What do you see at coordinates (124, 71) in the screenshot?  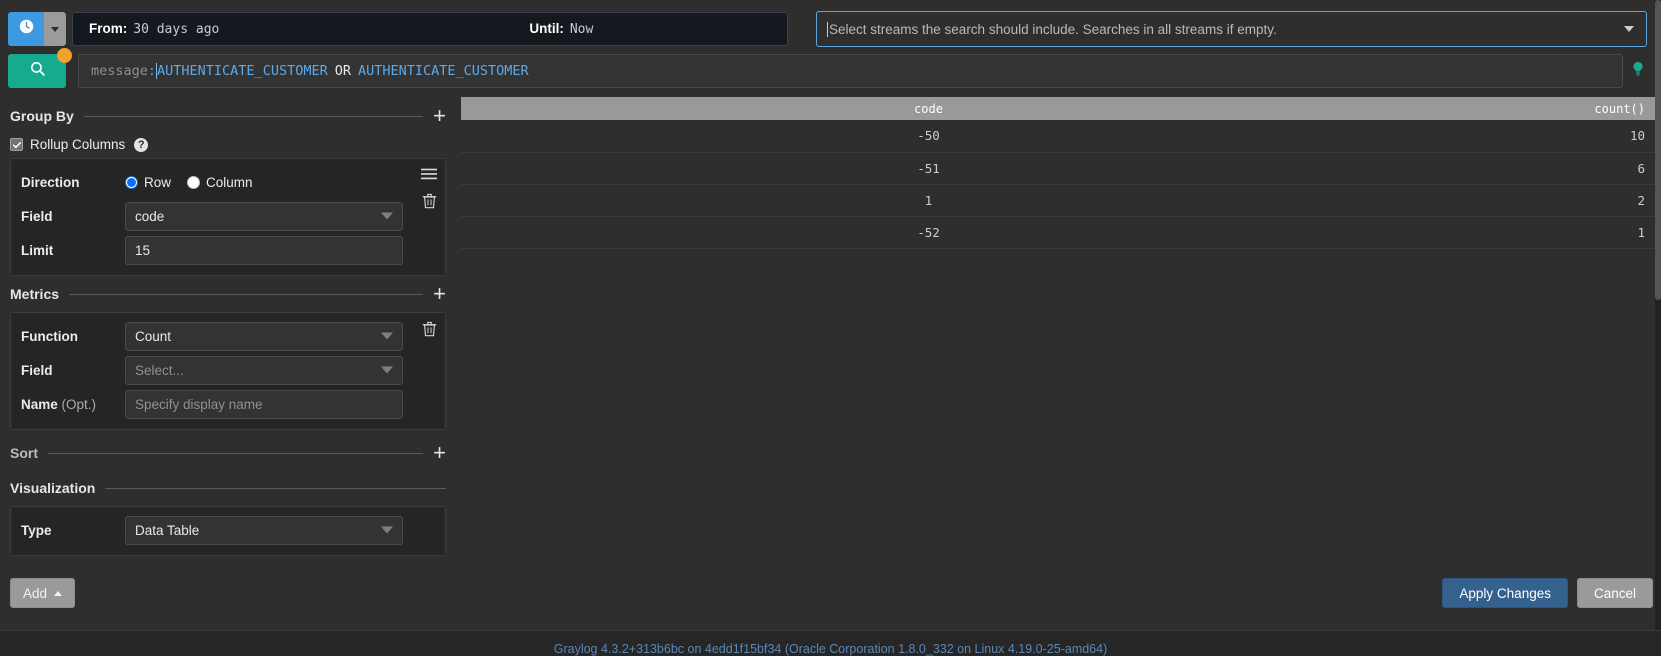 I see `query-field-prefix: message:` at bounding box center [124, 71].